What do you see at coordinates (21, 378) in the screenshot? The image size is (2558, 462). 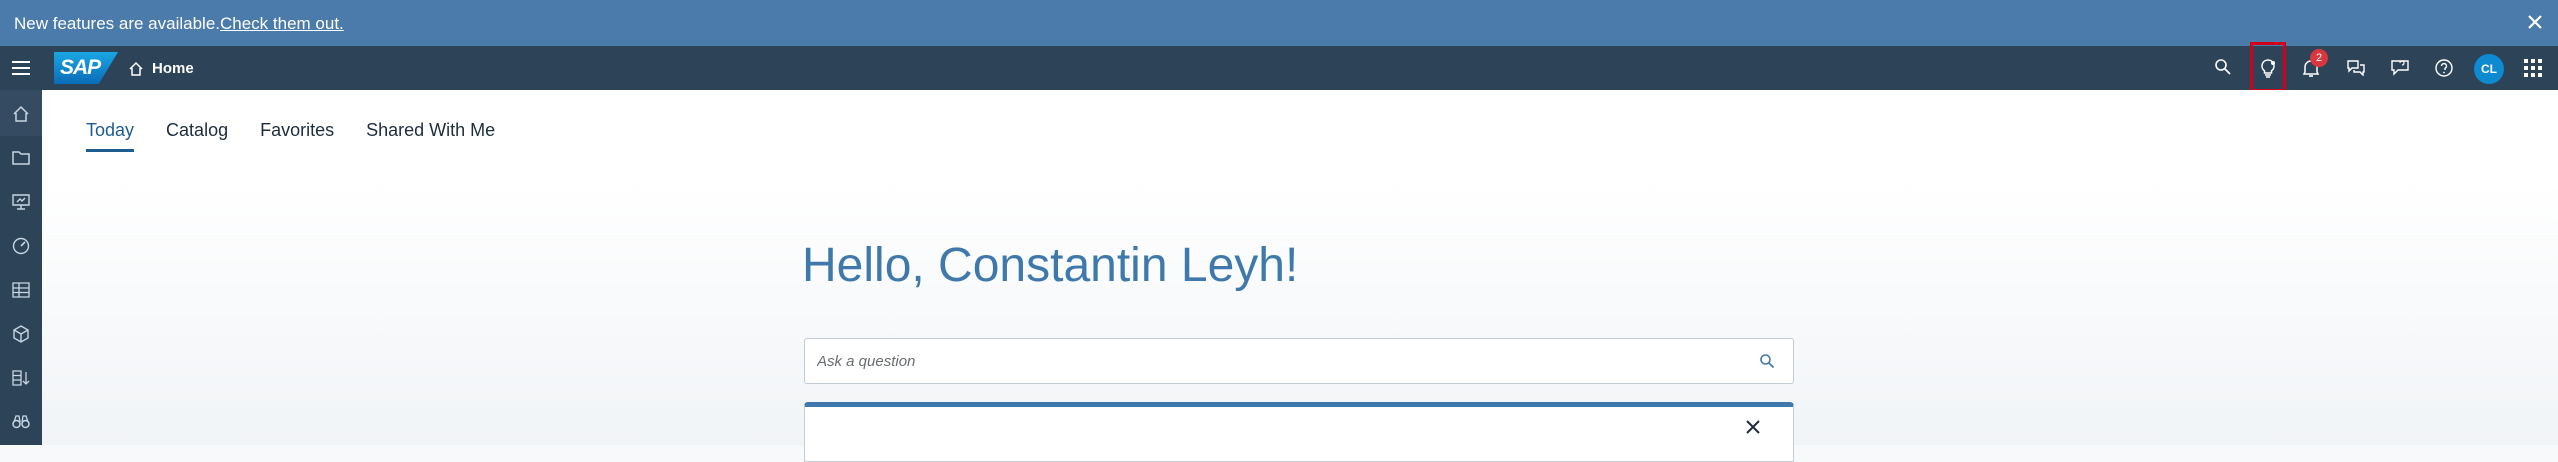 I see `list-sort-icon` at bounding box center [21, 378].